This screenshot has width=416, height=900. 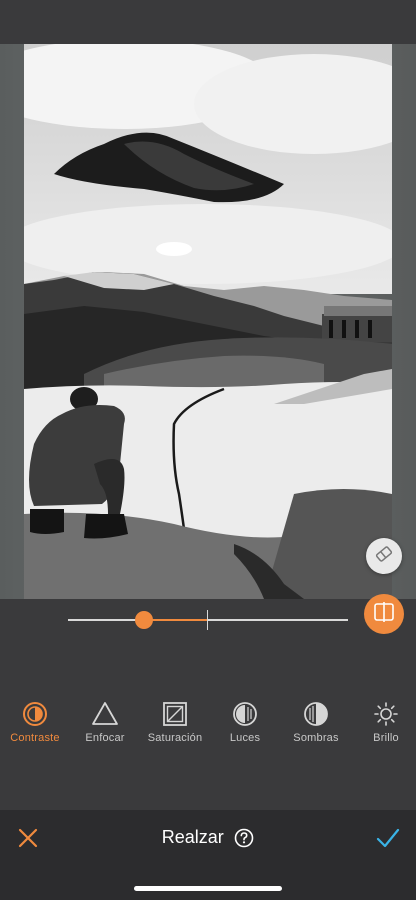 What do you see at coordinates (175, 620) in the screenshot?
I see `slider-fill` at bounding box center [175, 620].